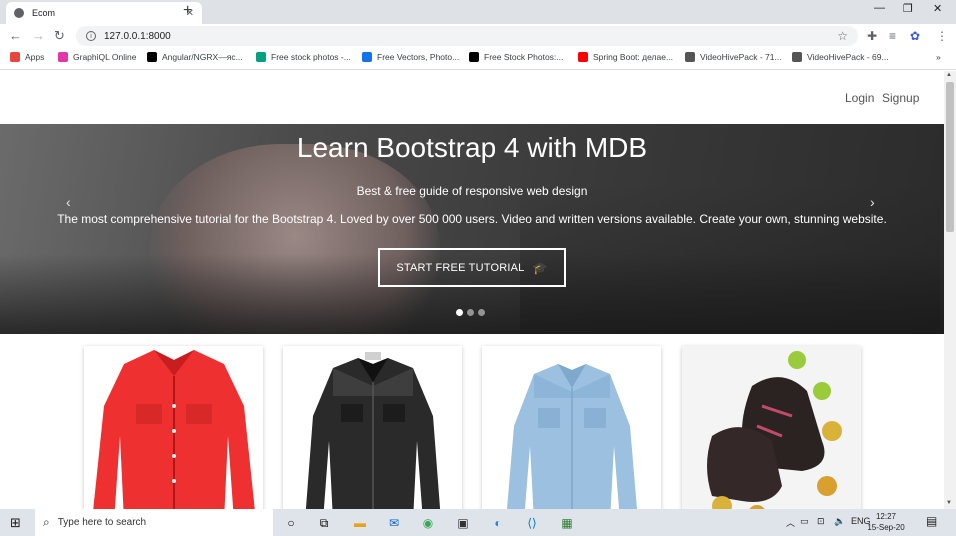 The height and width of the screenshot is (536, 956). I want to click on scroll-up-icon: ▲, so click(949, 75).